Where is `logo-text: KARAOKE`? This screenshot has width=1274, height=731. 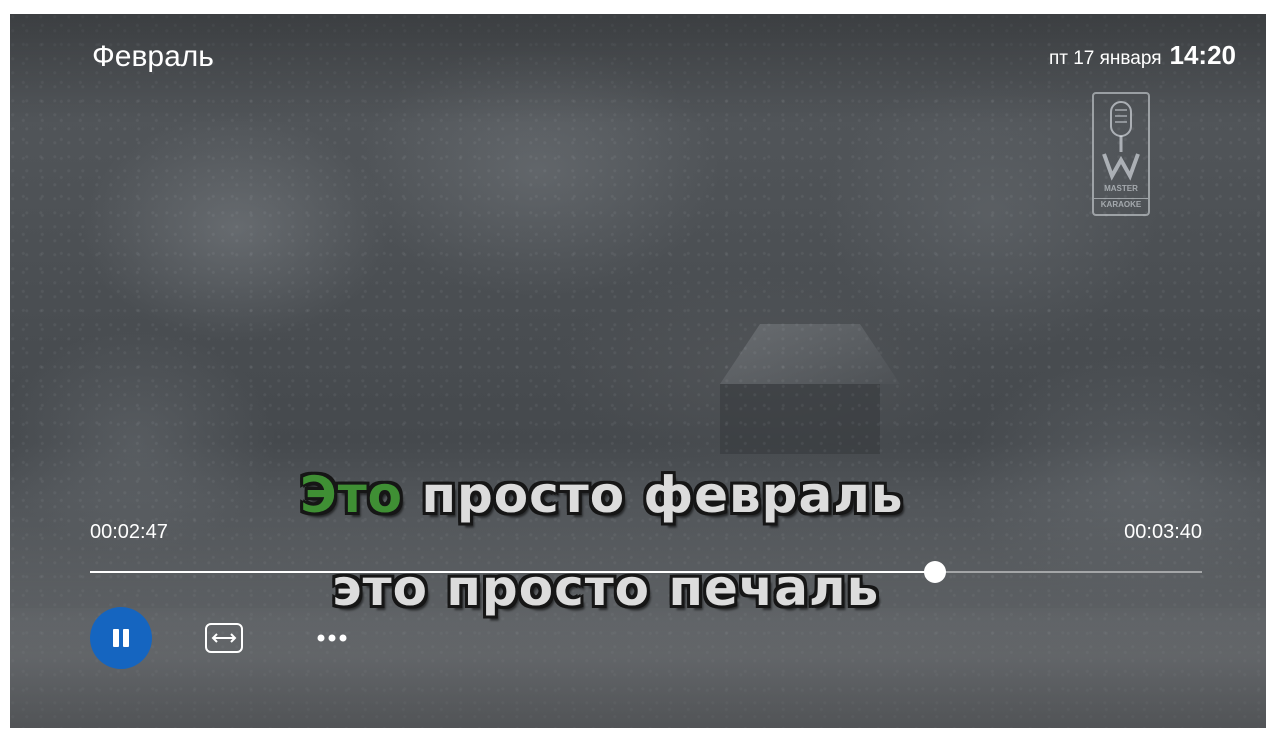 logo-text: KARAOKE is located at coordinates (1121, 204).